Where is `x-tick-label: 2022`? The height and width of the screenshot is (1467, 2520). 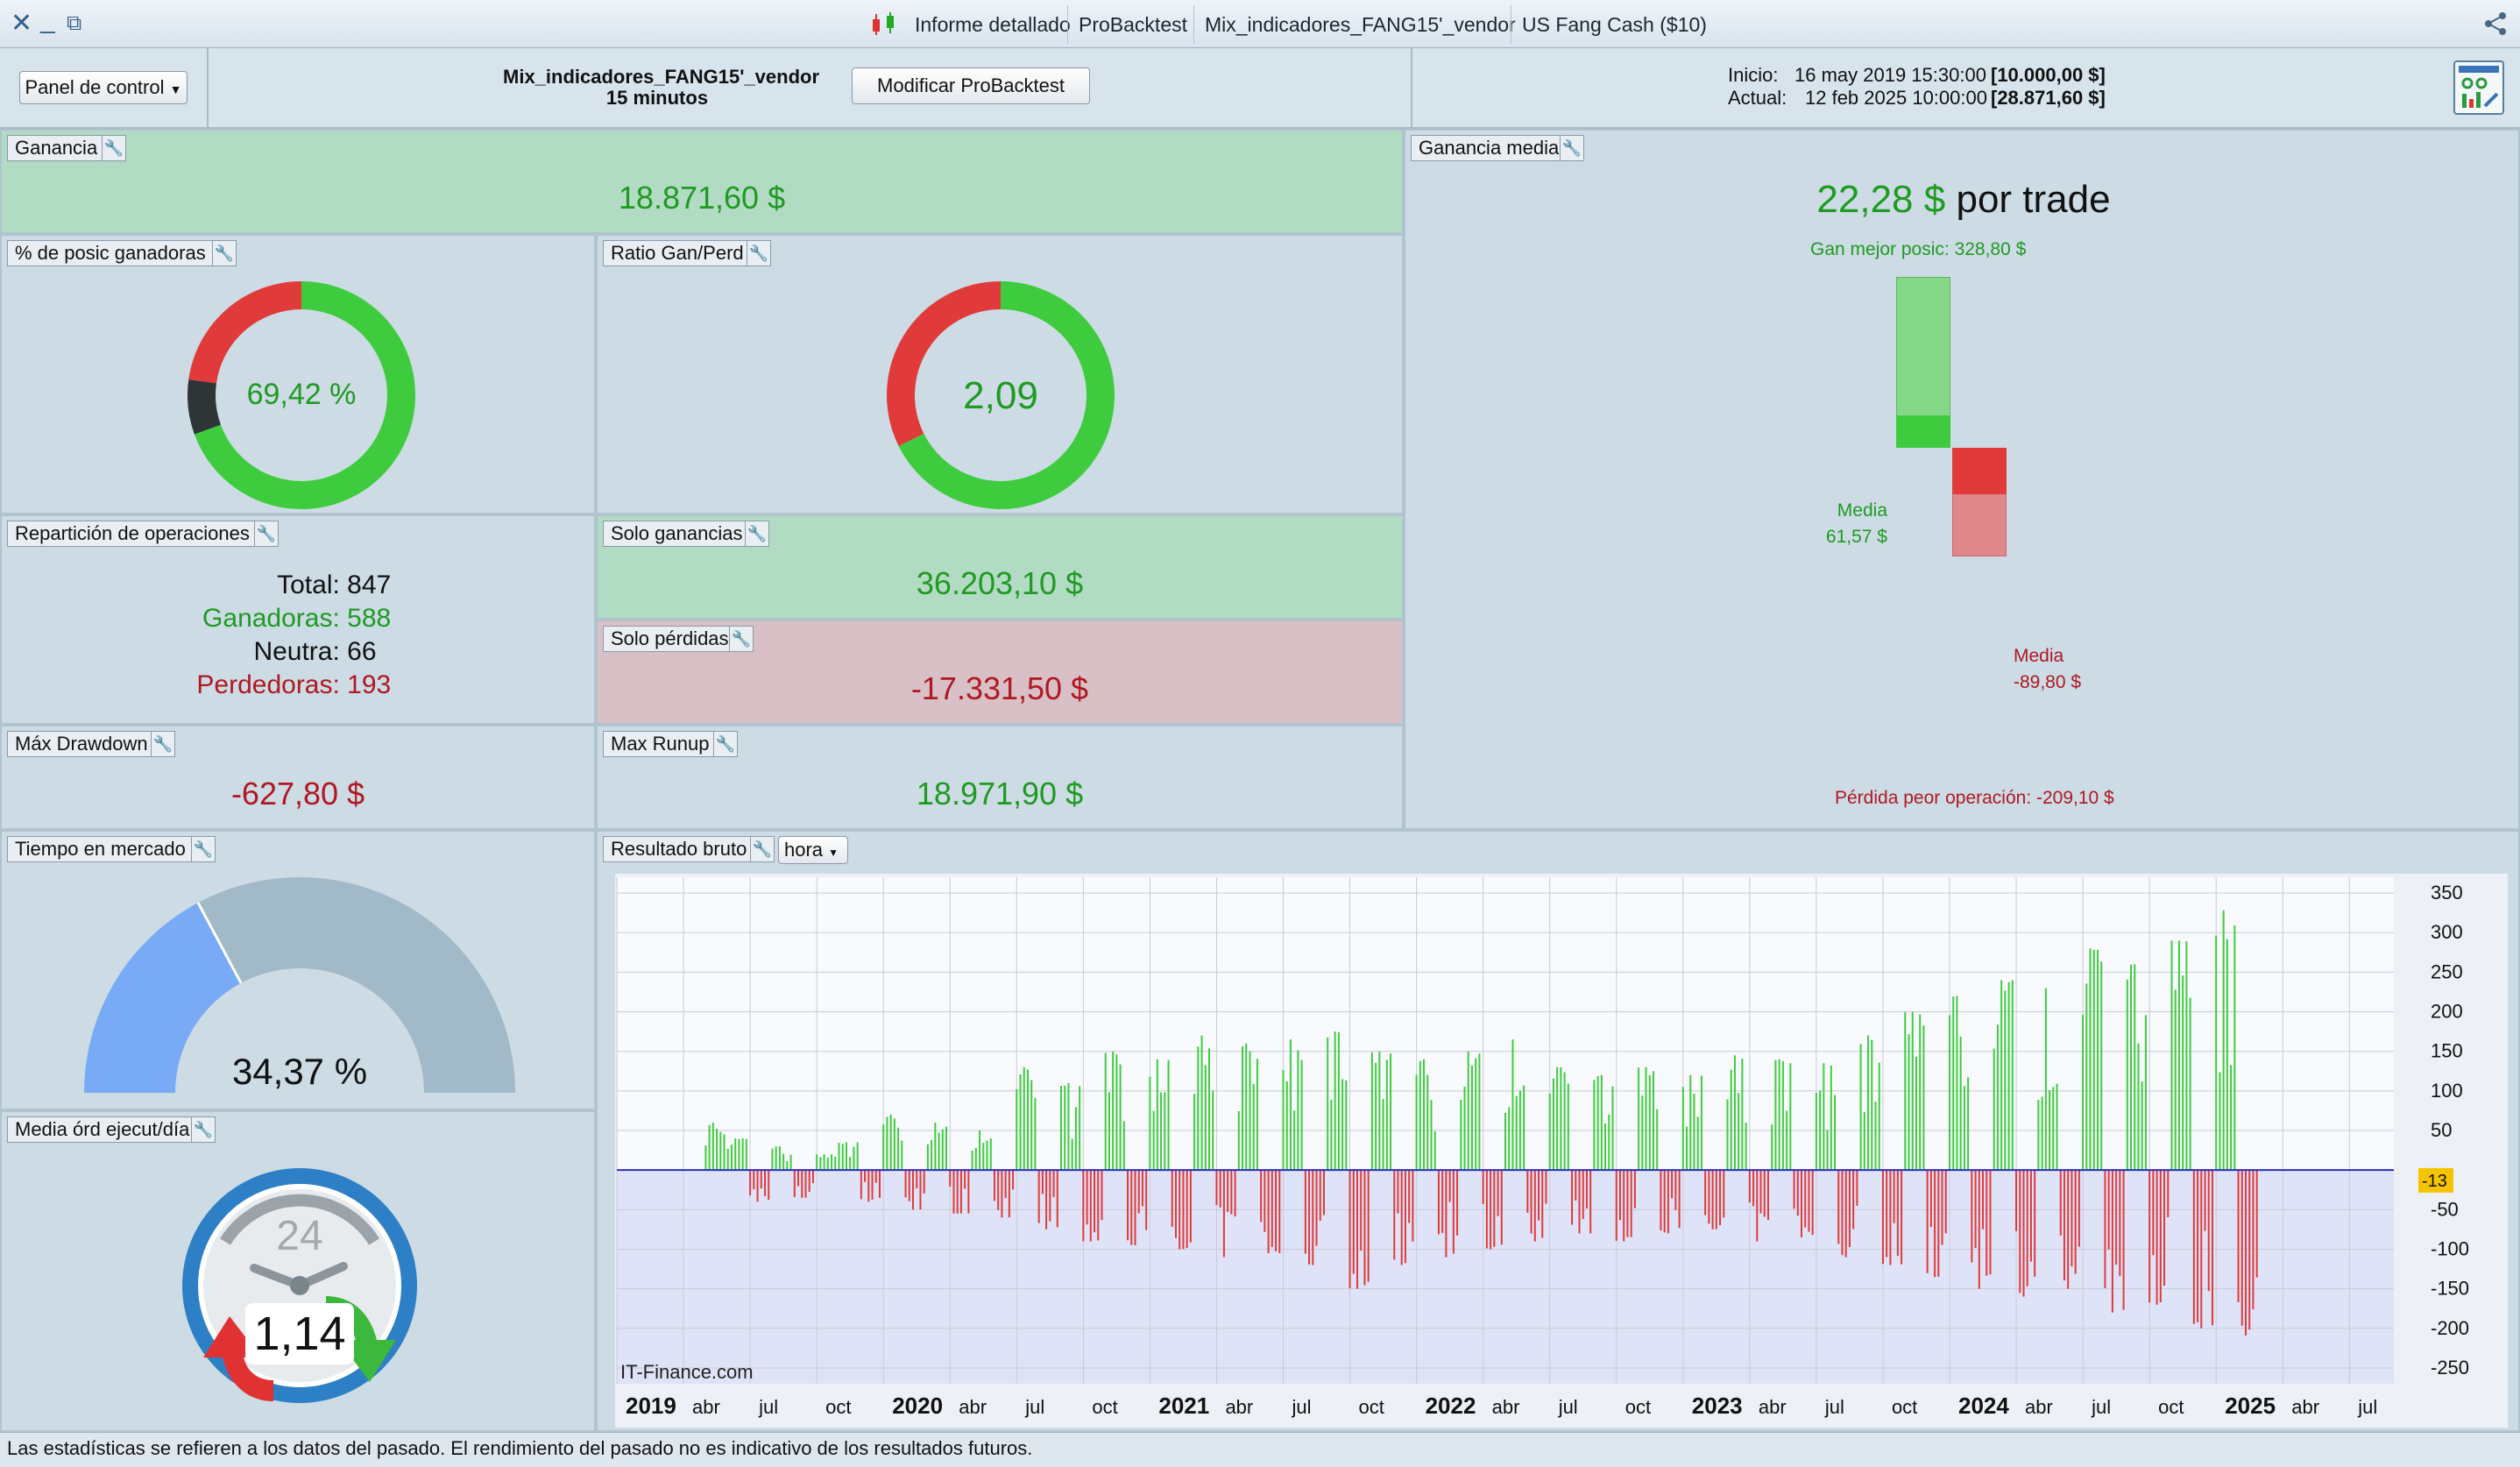
x-tick-label: 2022 is located at coordinates (1451, 1406).